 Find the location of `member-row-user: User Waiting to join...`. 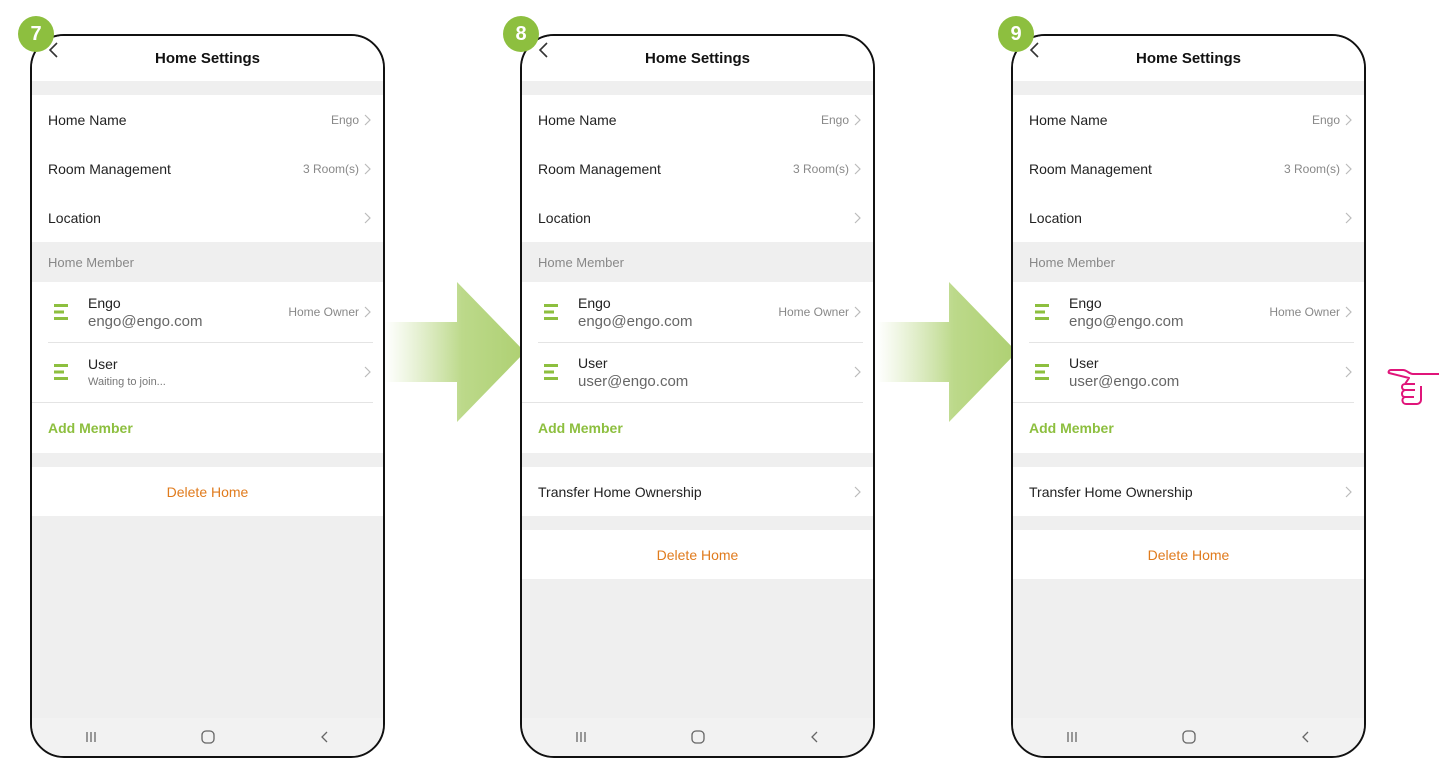

member-row-user: User Waiting to join... is located at coordinates (207, 372).